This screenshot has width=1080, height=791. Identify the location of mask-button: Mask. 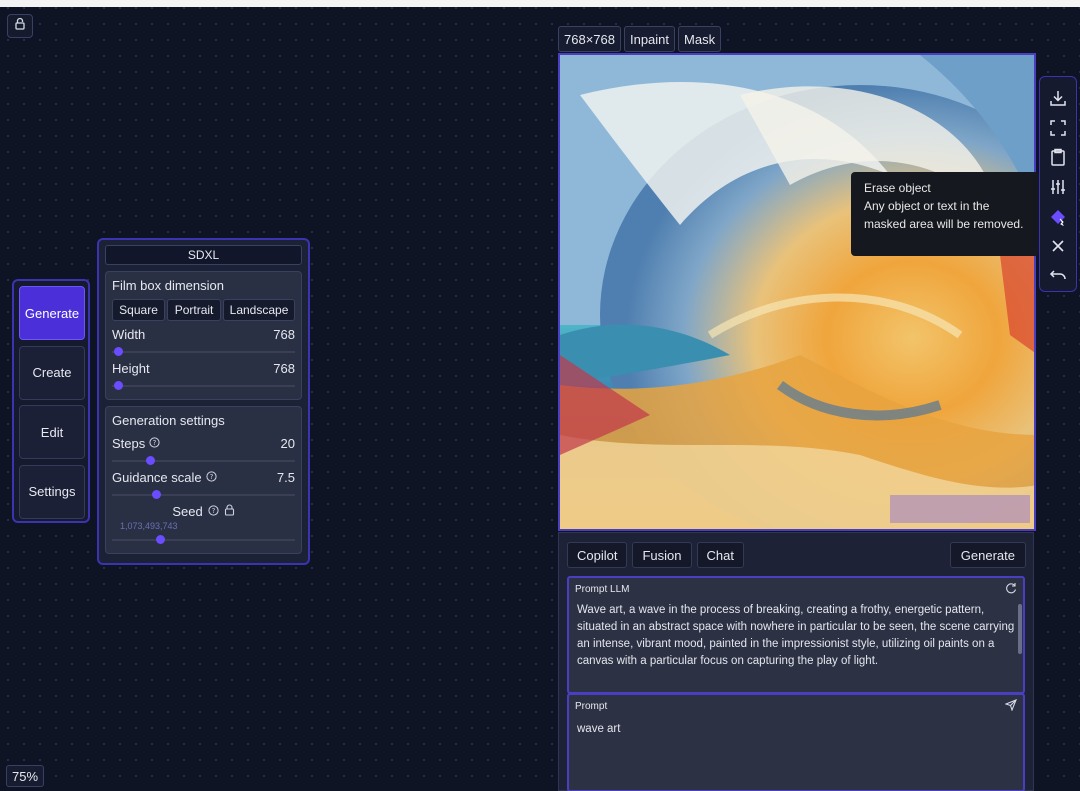
(700, 39).